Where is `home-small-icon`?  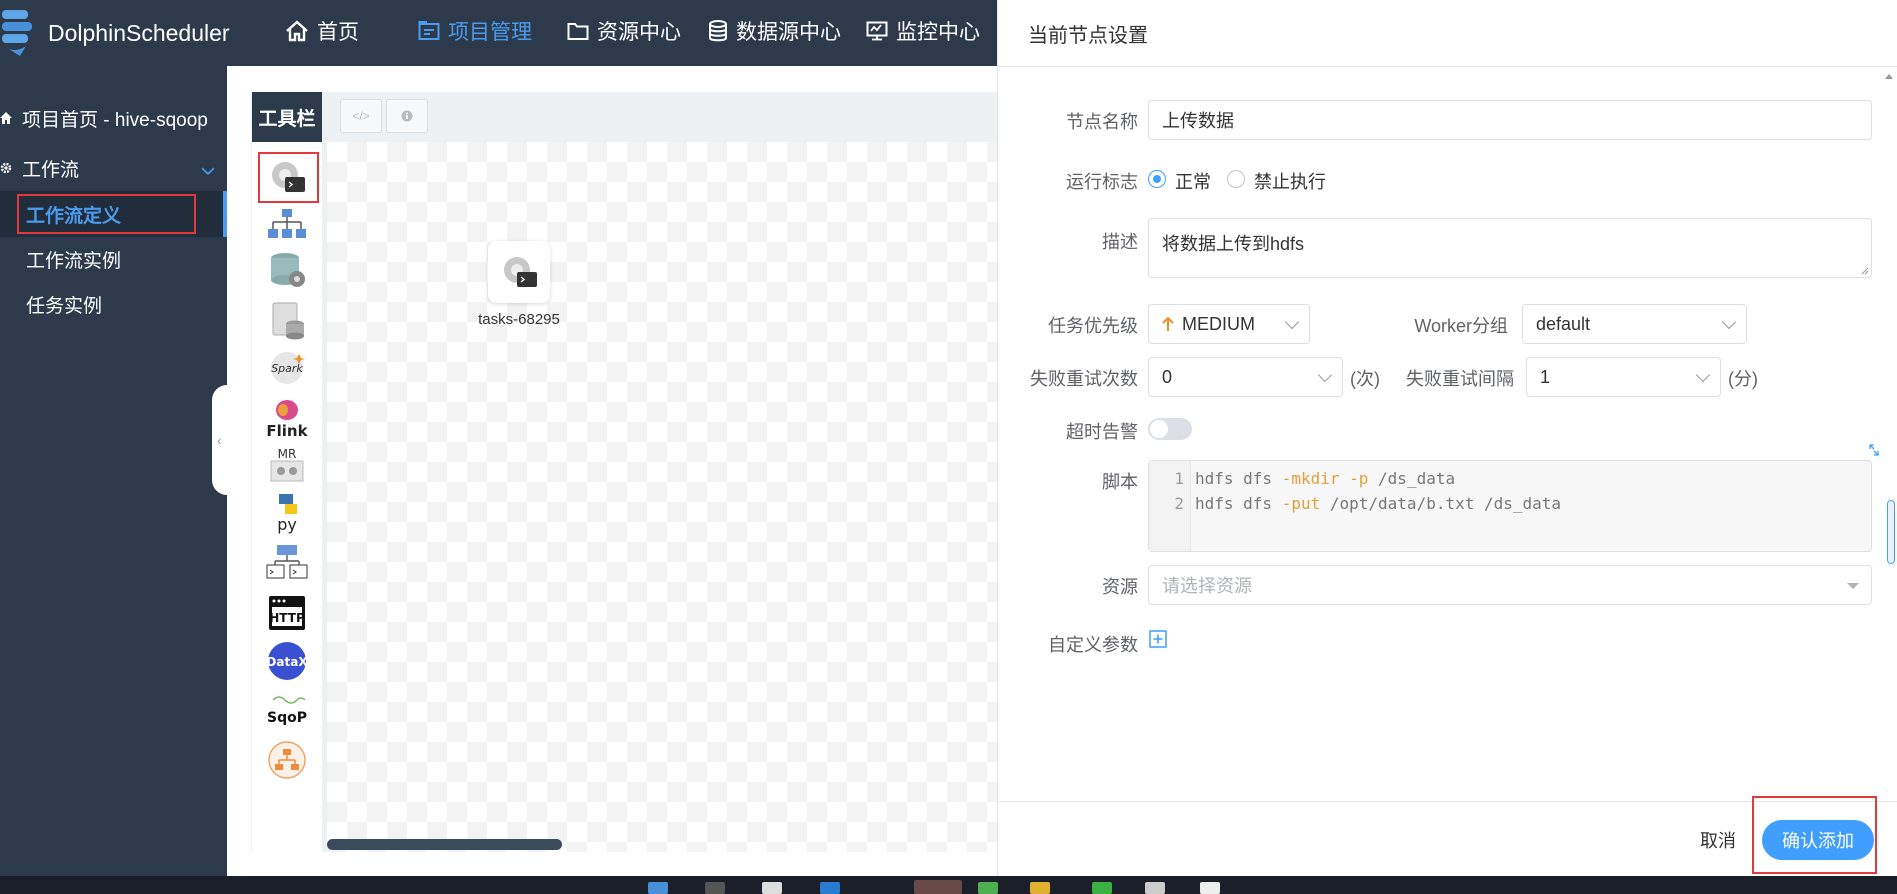 home-small-icon is located at coordinates (6, 118).